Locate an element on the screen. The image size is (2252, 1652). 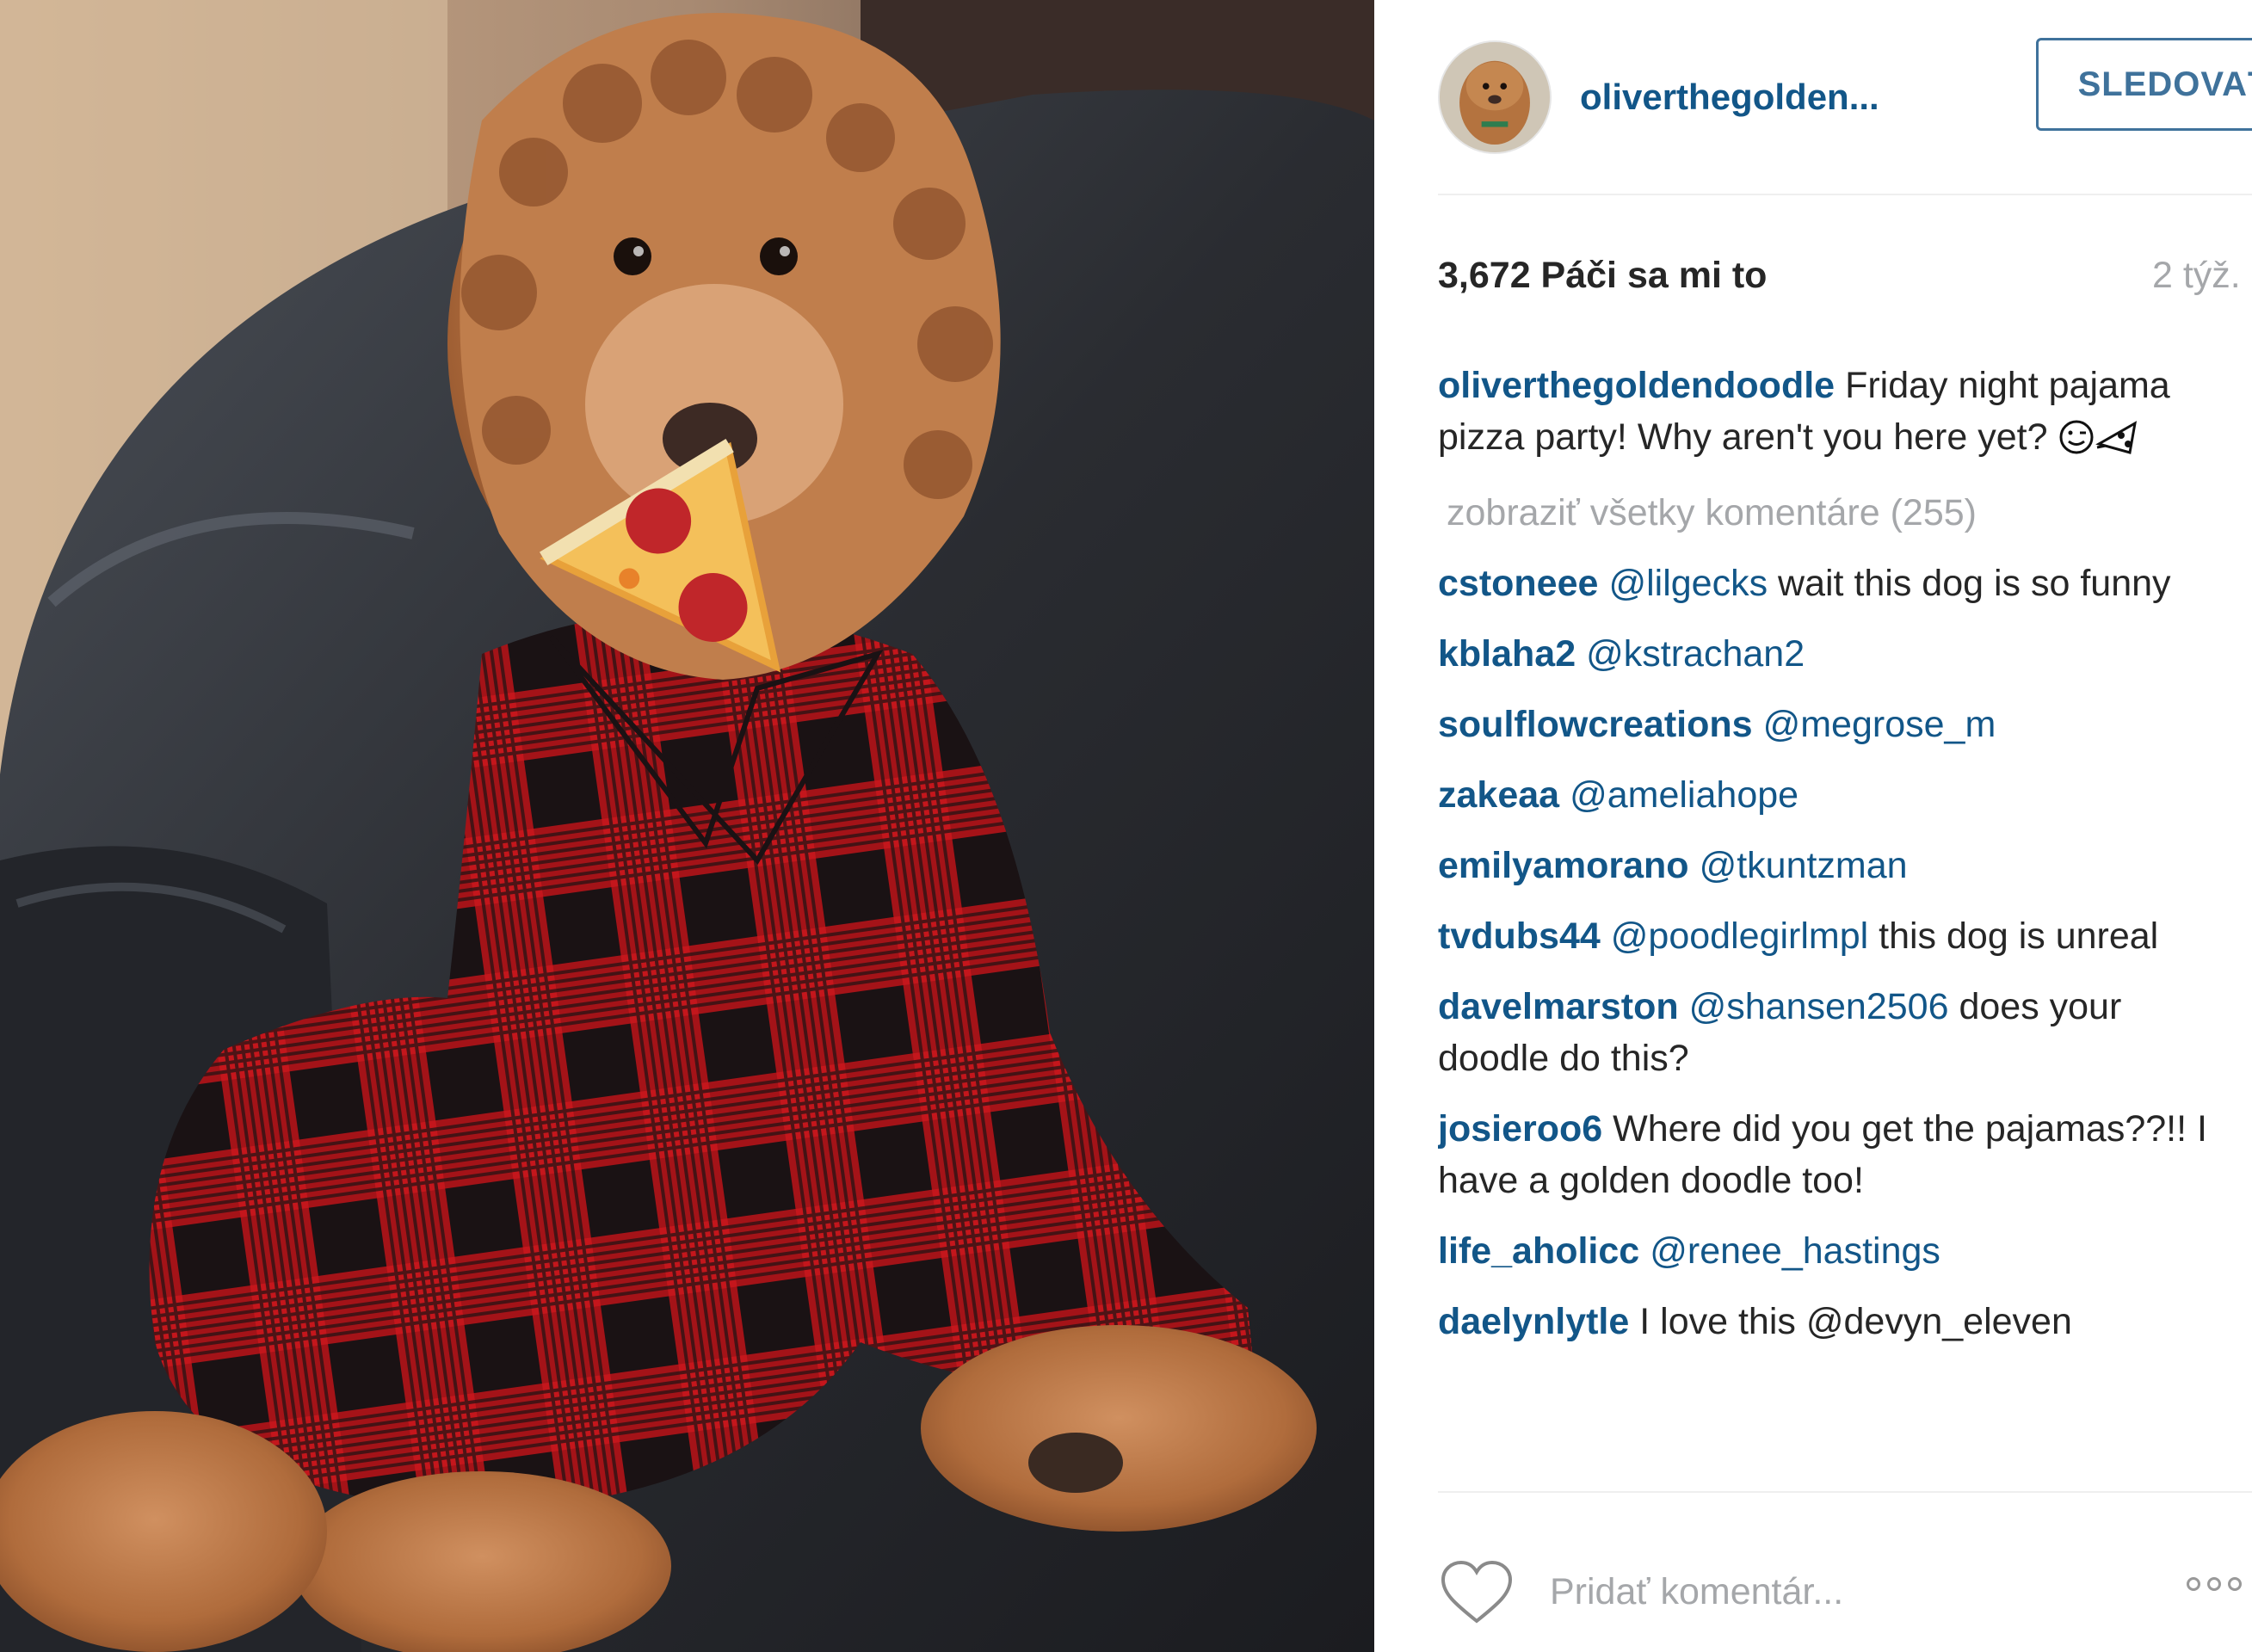
comment-username: emilyamorano is located at coordinates (1563, 865).